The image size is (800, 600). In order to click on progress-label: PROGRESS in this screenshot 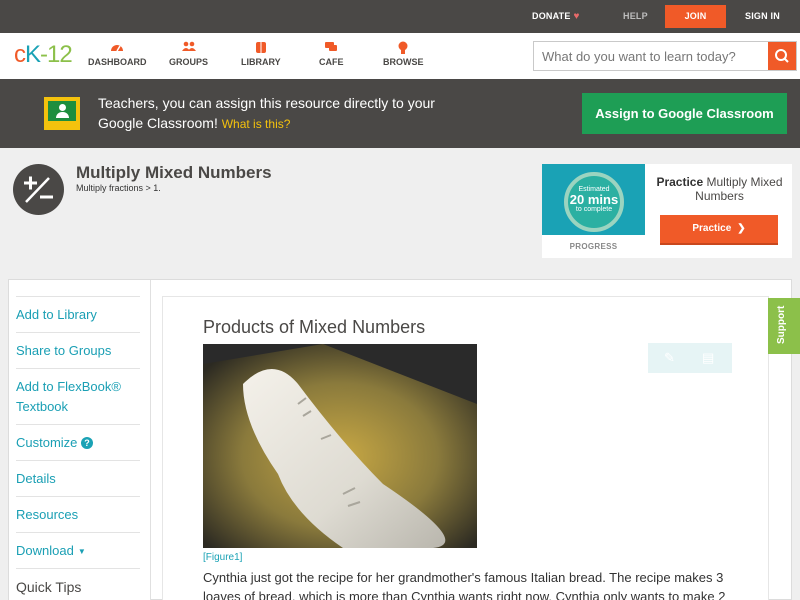, I will do `click(593, 246)`.